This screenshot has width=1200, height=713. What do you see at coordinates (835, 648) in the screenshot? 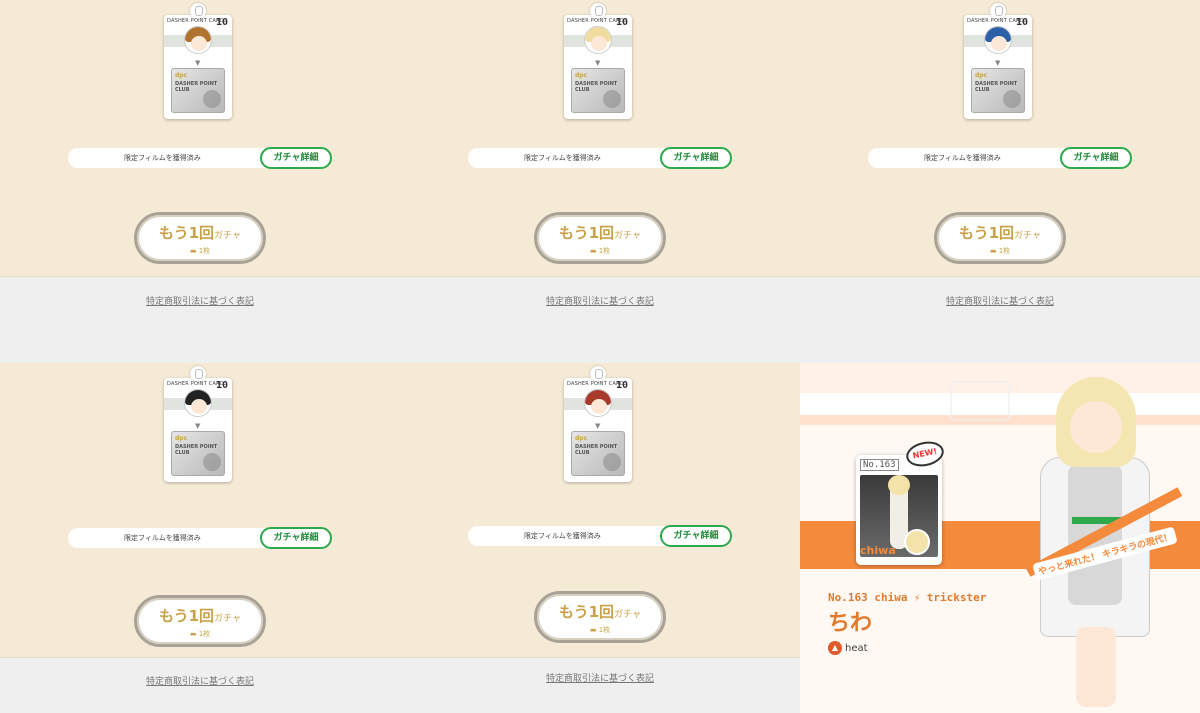
I see `flame-icon: ▲` at bounding box center [835, 648].